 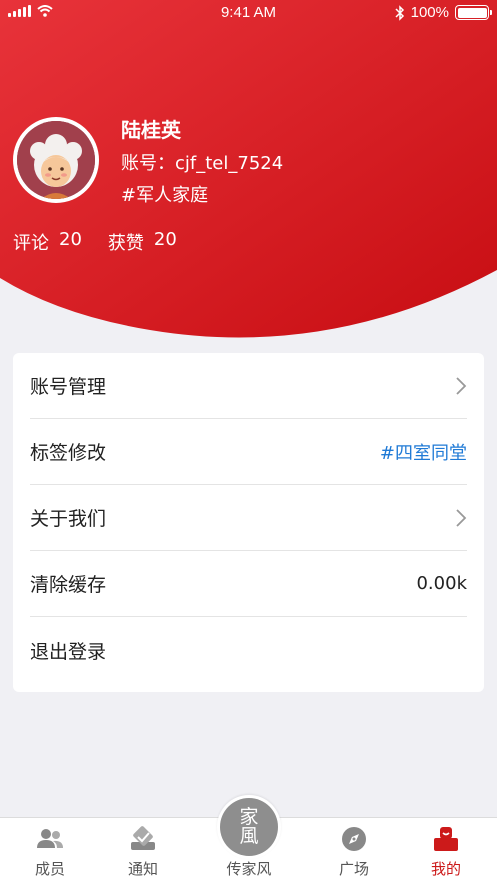 I want to click on grandma-avatar-icon, so click(x=56, y=160).